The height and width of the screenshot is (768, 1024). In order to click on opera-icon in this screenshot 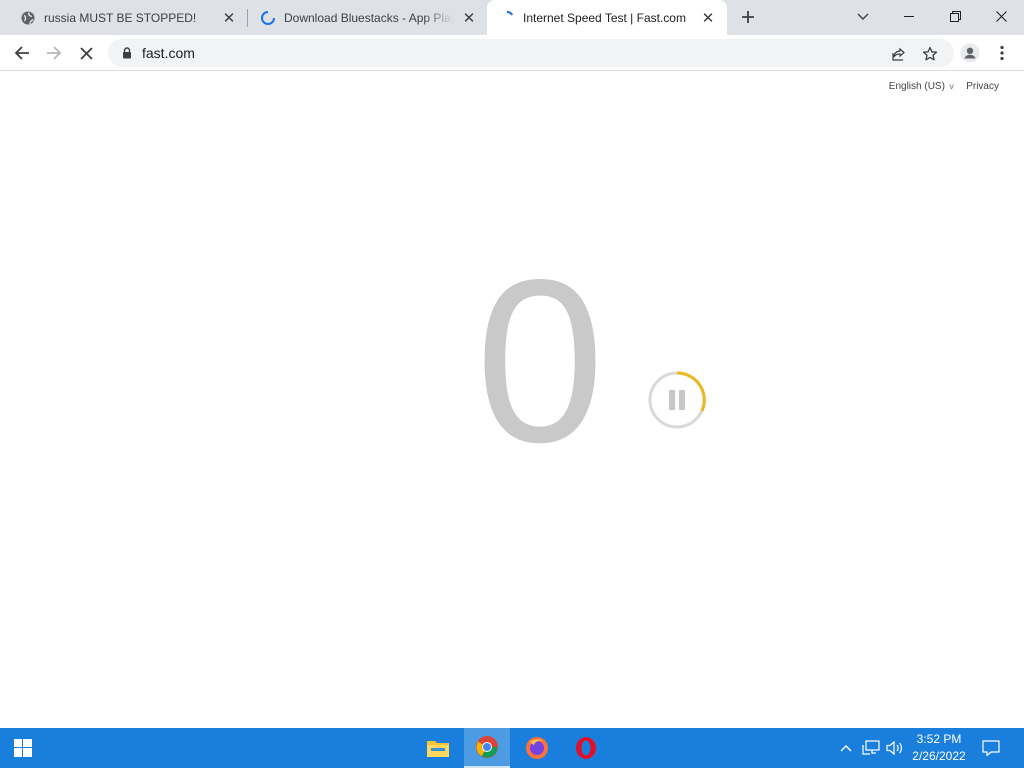, I will do `click(586, 748)`.